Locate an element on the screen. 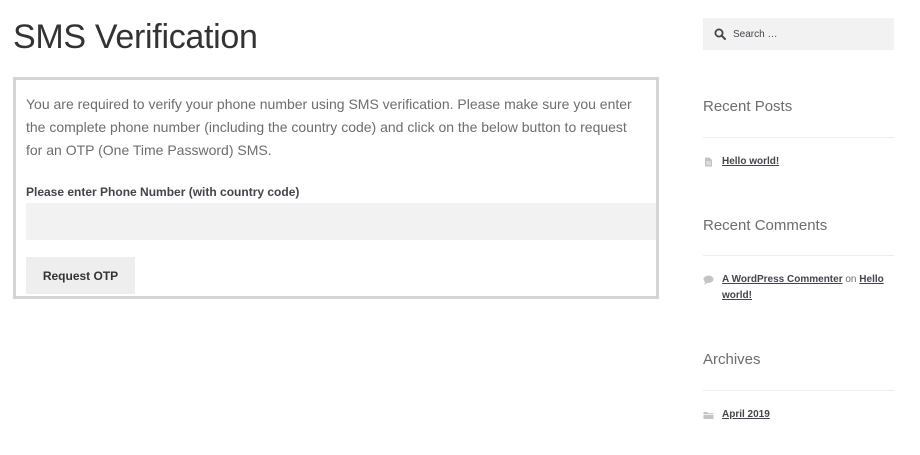 This screenshot has height=455, width=920. comment-author-link: A WordPress Commenter is located at coordinates (782, 279).